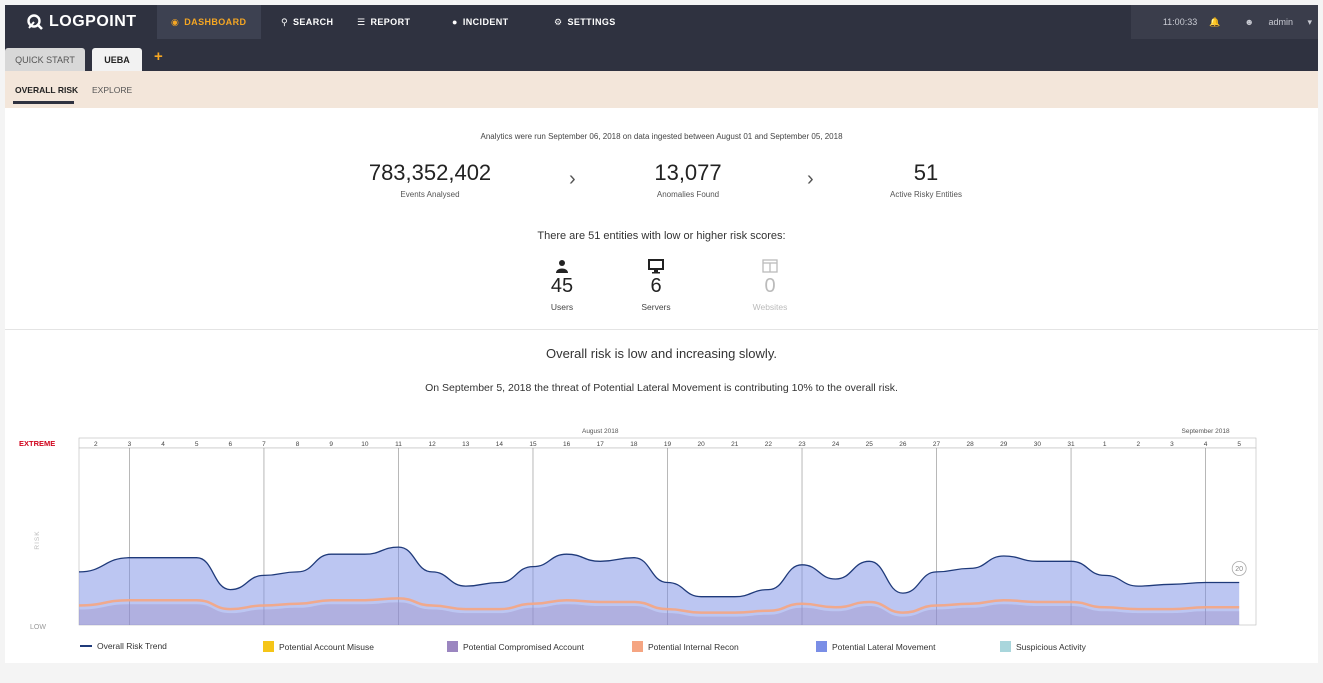 Image resolution: width=1323 pixels, height=683 pixels. Describe the element at coordinates (313, 22) in the screenshot. I see `nav-search-label: SEARCH` at that location.